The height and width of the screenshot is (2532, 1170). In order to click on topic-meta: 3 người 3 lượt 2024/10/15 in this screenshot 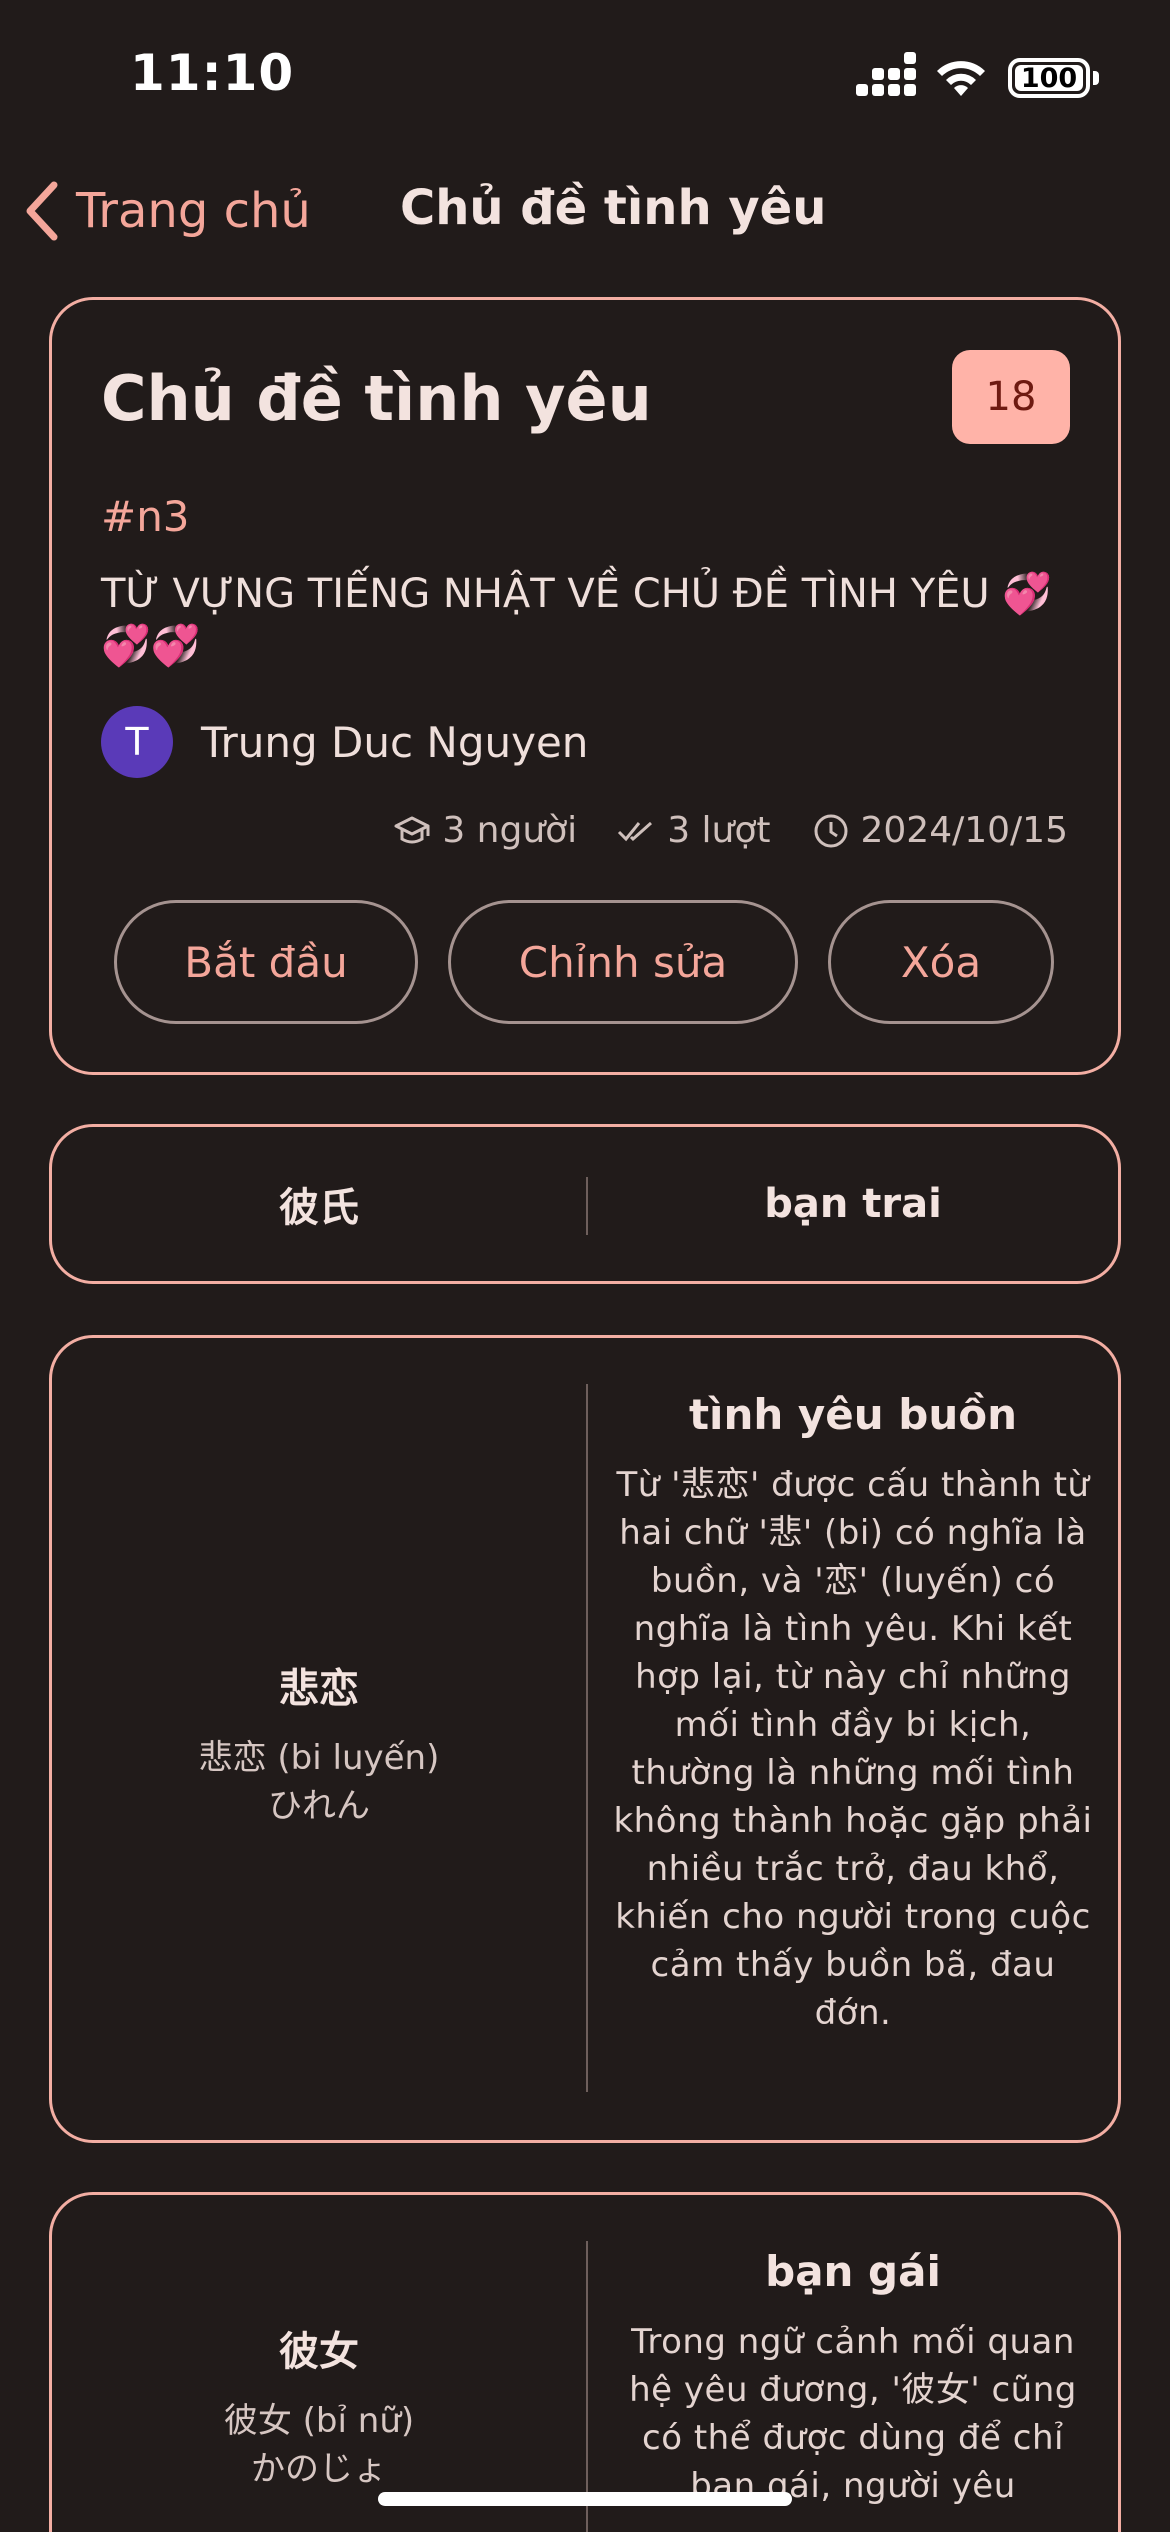, I will do `click(710, 830)`.